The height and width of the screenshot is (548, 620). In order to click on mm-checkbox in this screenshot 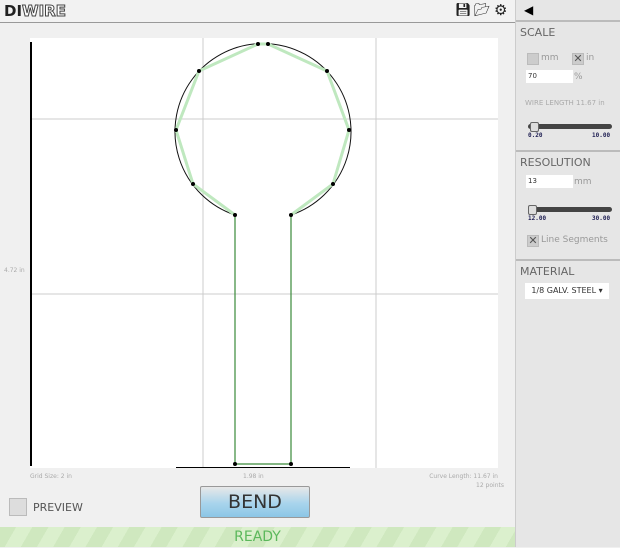, I will do `click(533, 59)`.